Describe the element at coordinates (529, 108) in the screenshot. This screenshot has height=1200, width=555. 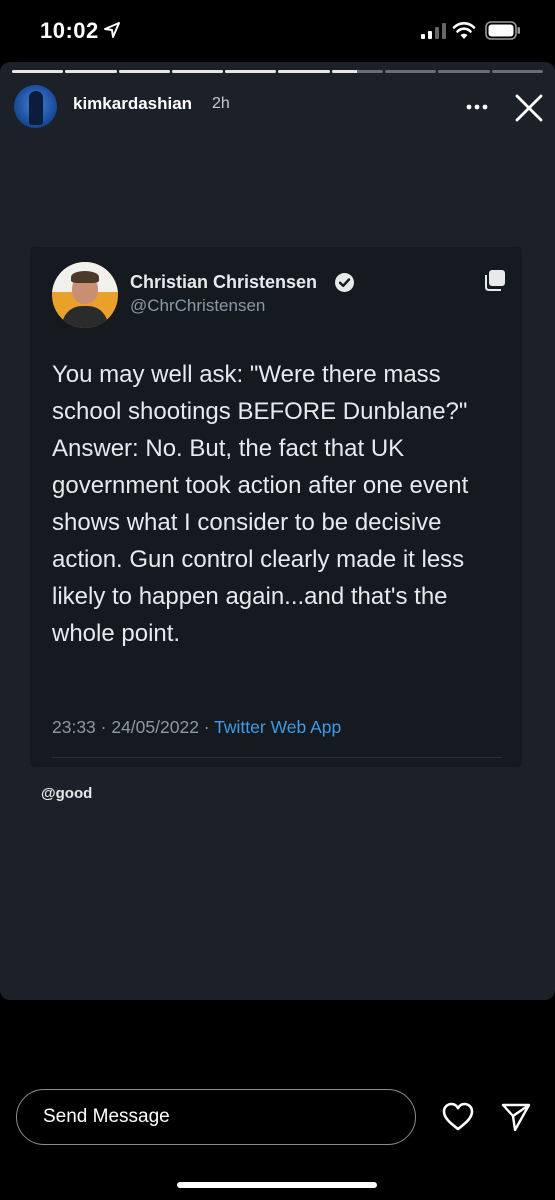
I see `close-icon` at that location.